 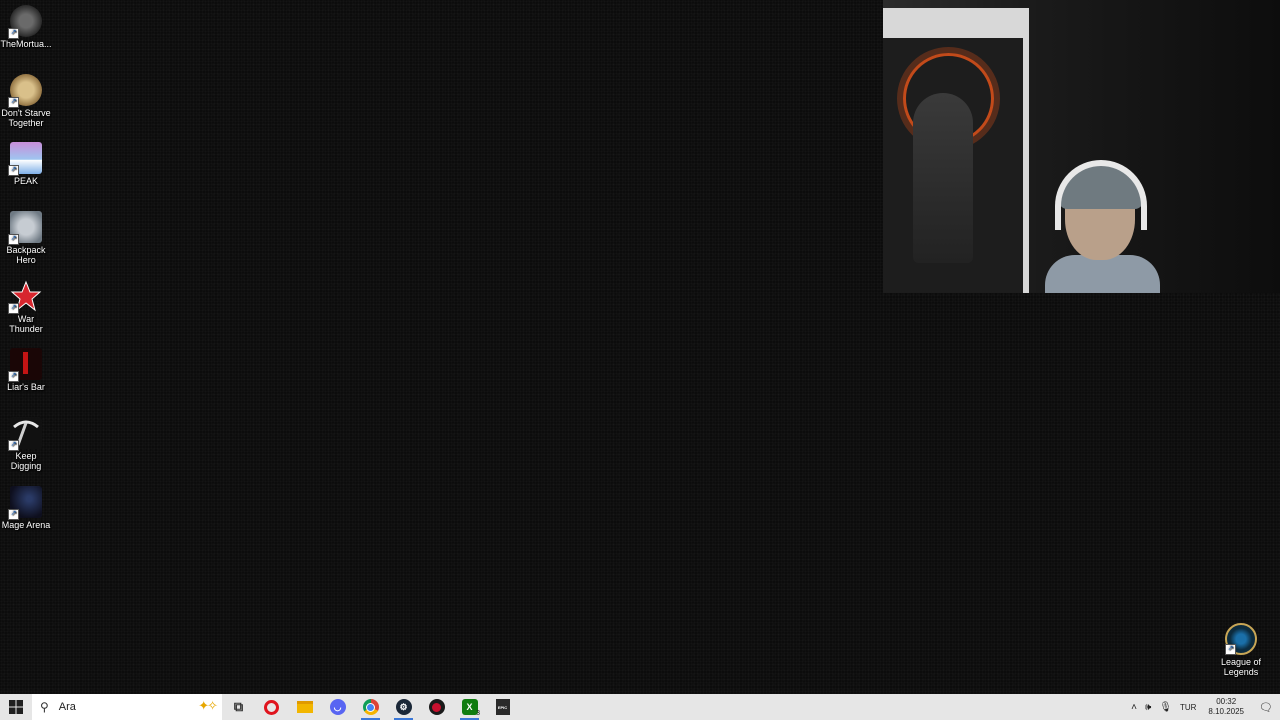 I want to click on search-icon: ⚲, so click(x=44, y=707).